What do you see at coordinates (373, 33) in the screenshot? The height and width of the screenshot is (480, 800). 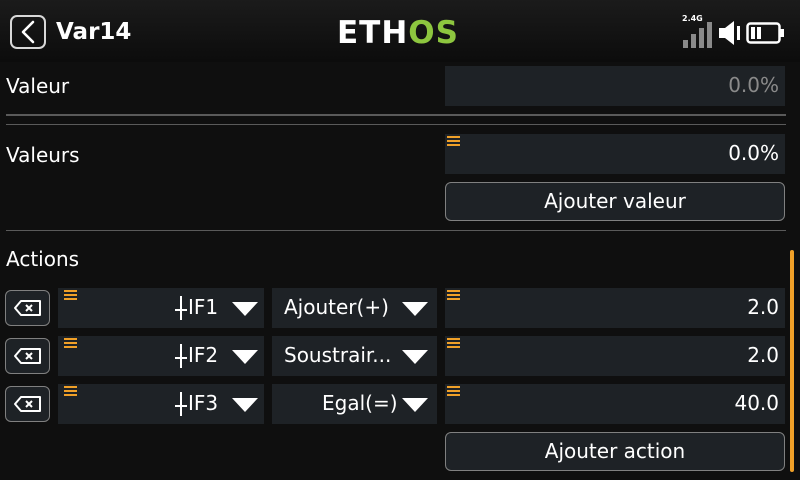 I see `logo-text-eth: ETH` at bounding box center [373, 33].